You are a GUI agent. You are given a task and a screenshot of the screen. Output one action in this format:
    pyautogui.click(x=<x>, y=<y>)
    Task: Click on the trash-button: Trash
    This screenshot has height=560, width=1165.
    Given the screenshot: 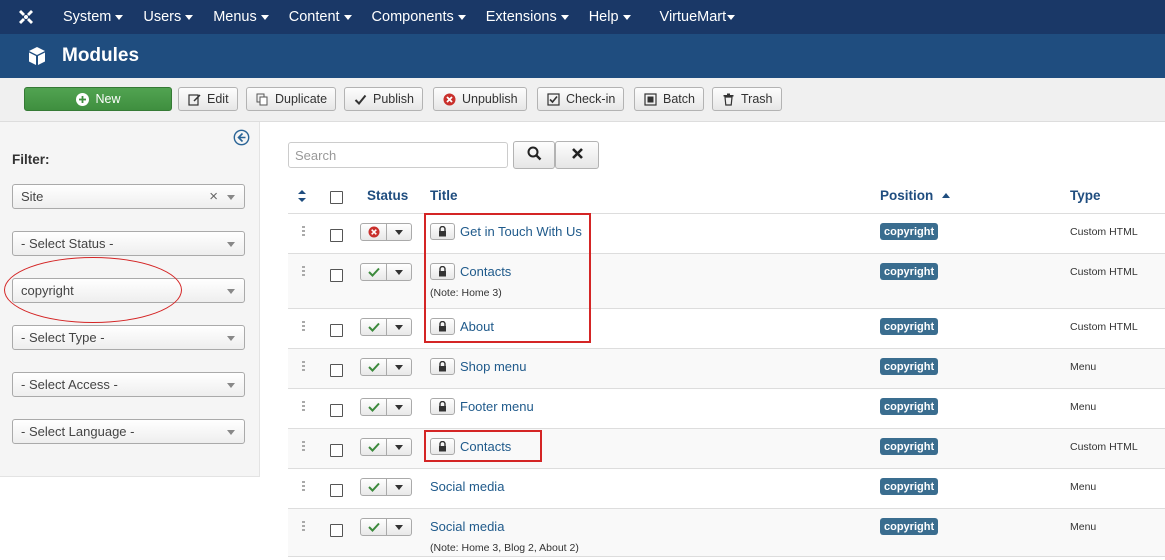 What is the action you would take?
    pyautogui.click(x=747, y=99)
    